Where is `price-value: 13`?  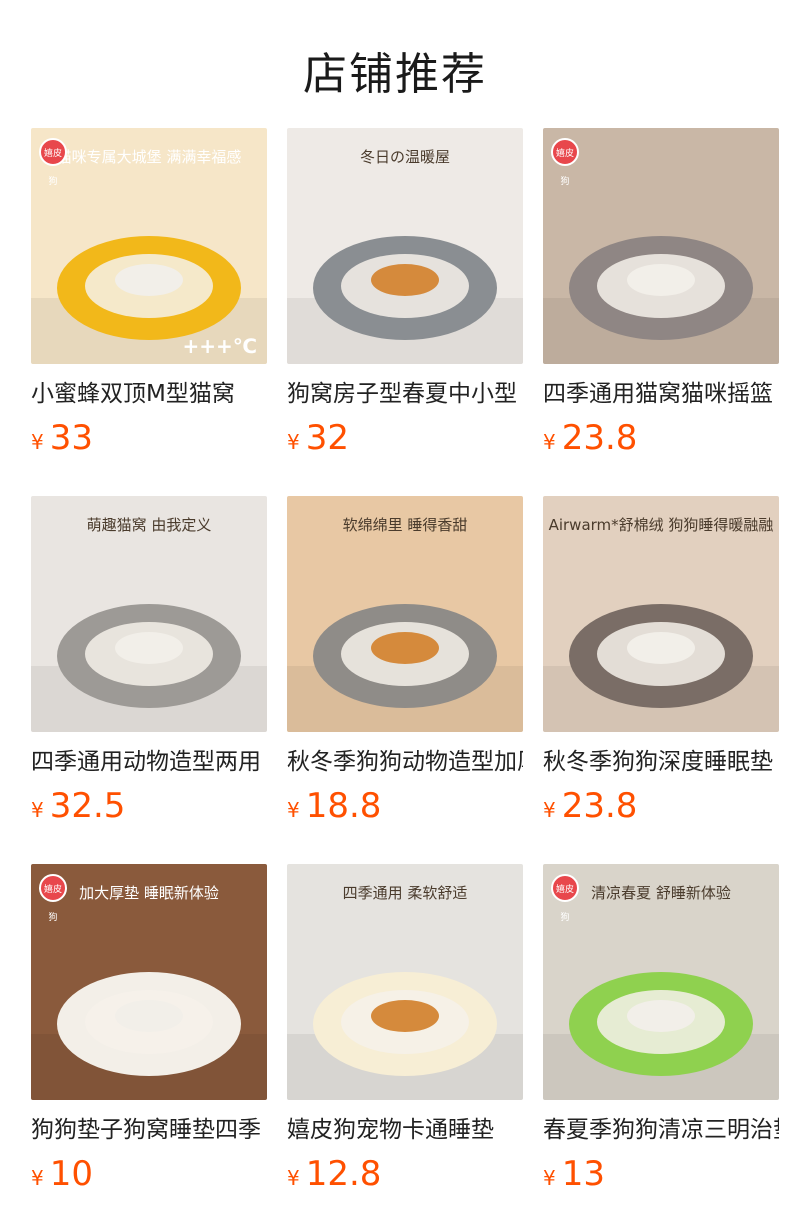 price-value: 13 is located at coordinates (583, 1174).